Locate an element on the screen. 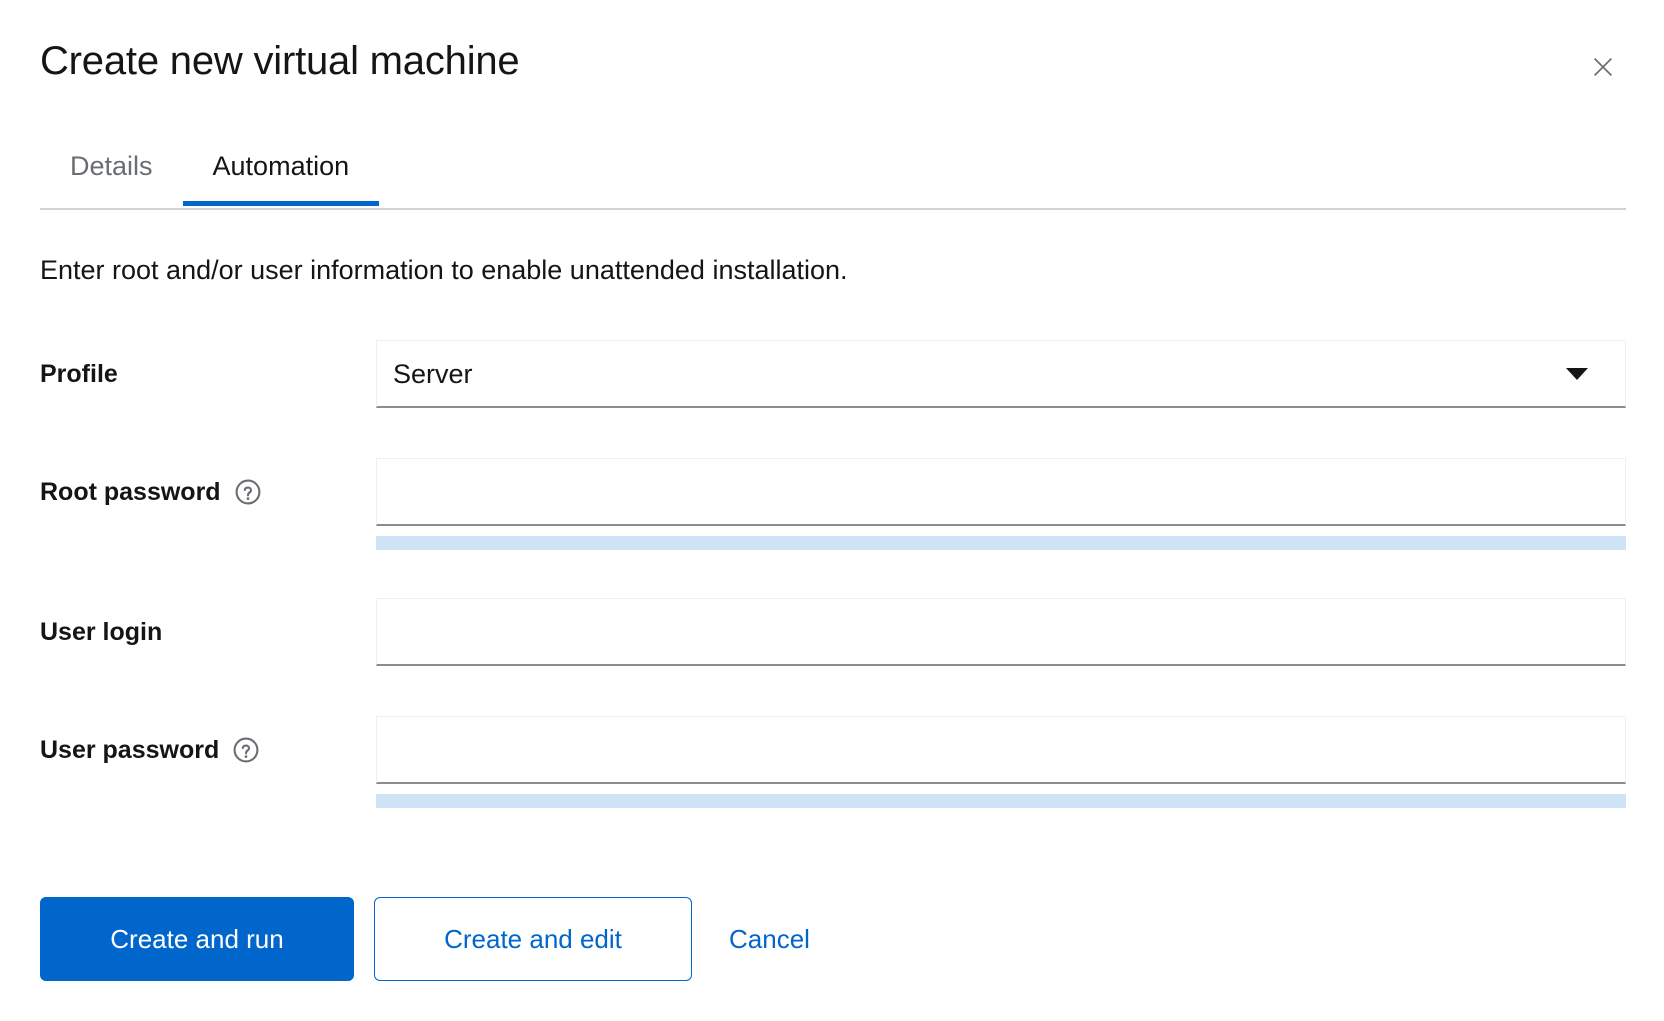 The height and width of the screenshot is (1021, 1664). user-password-strength-bar is located at coordinates (1001, 801).